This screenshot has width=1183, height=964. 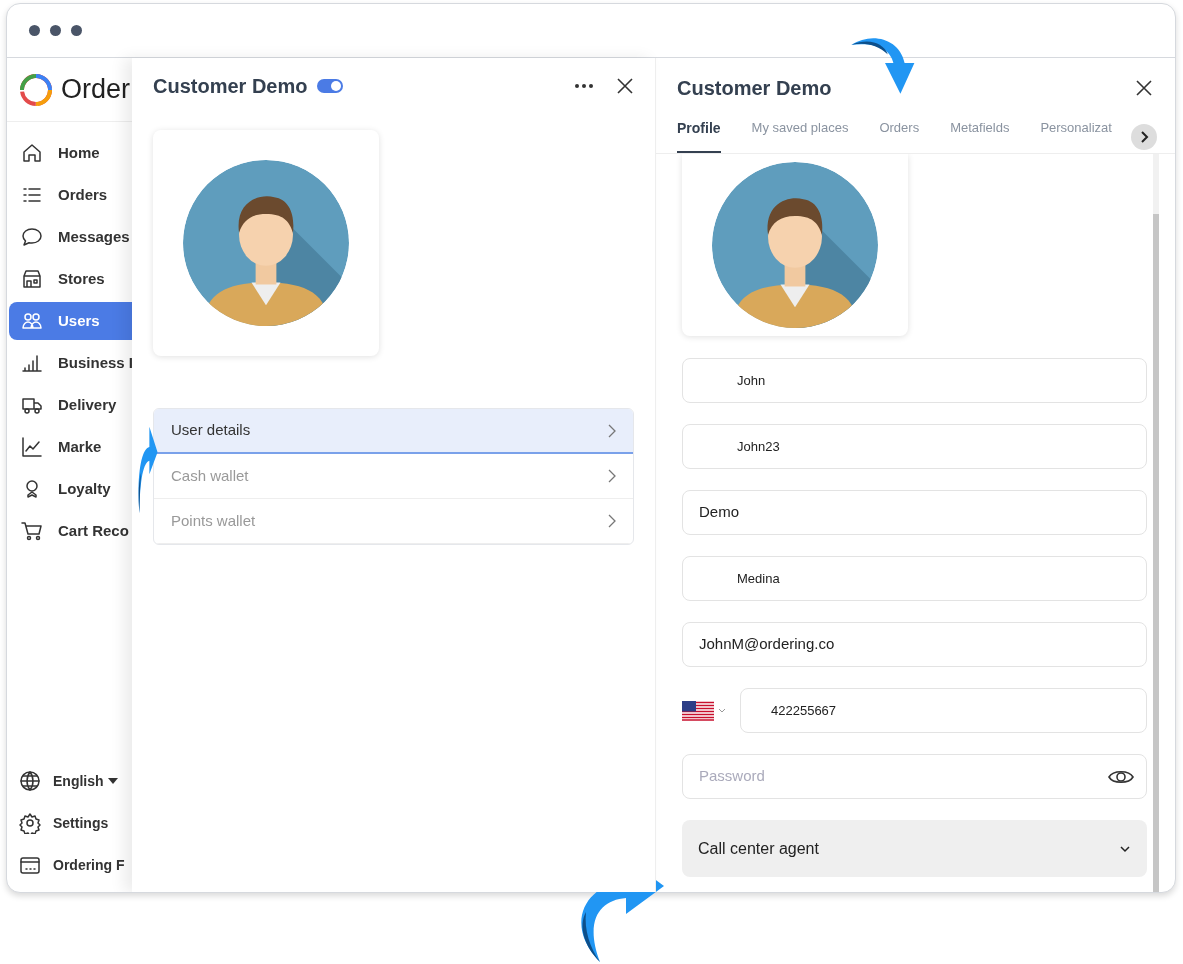 What do you see at coordinates (58, 195) in the screenshot?
I see `sidebar-item: Orders` at bounding box center [58, 195].